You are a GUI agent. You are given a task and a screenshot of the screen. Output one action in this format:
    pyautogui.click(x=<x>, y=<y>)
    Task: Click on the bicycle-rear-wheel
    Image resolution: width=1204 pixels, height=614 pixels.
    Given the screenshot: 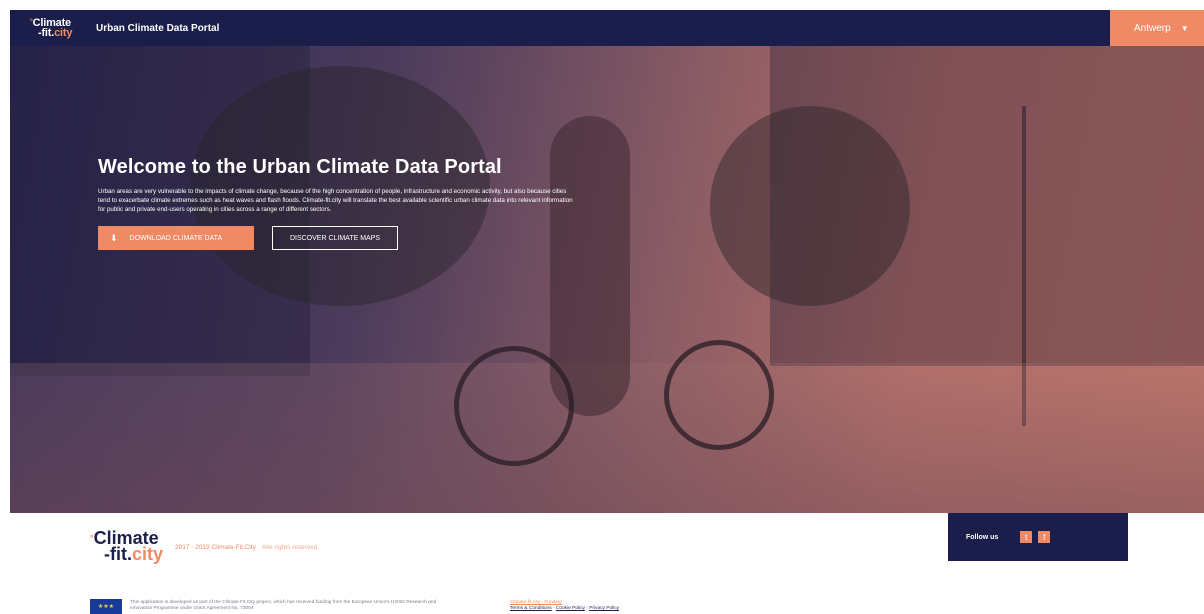 What is the action you would take?
    pyautogui.click(x=514, y=406)
    